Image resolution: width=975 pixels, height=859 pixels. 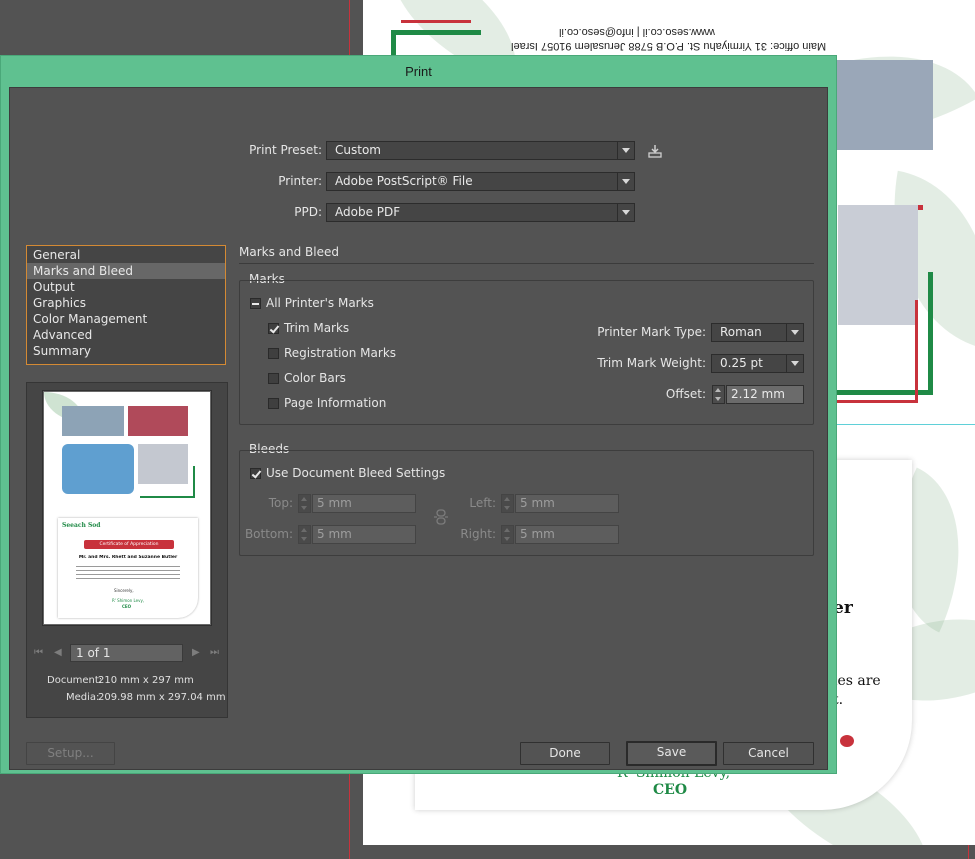 What do you see at coordinates (38, 652) in the screenshot?
I see `first-page-icon: ⏮` at bounding box center [38, 652].